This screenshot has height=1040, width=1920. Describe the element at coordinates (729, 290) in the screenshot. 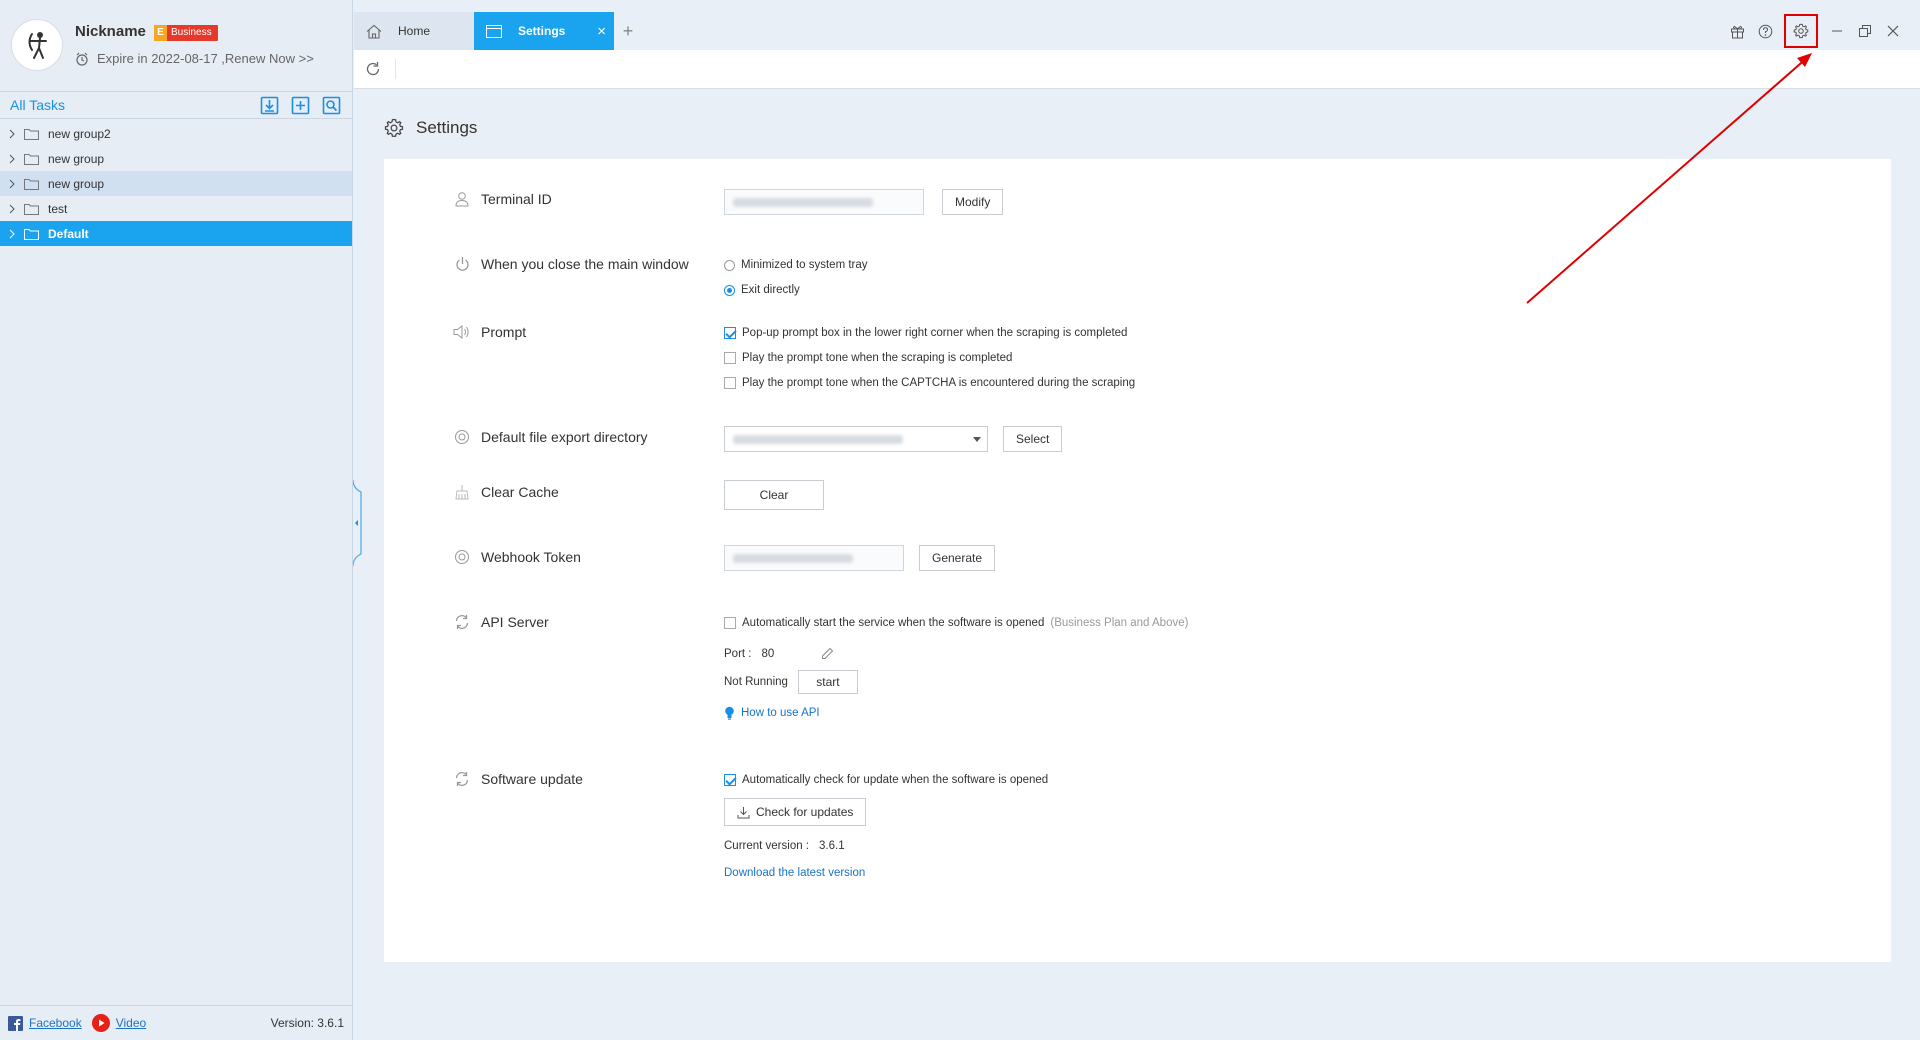

I see `radio-button-selected` at that location.